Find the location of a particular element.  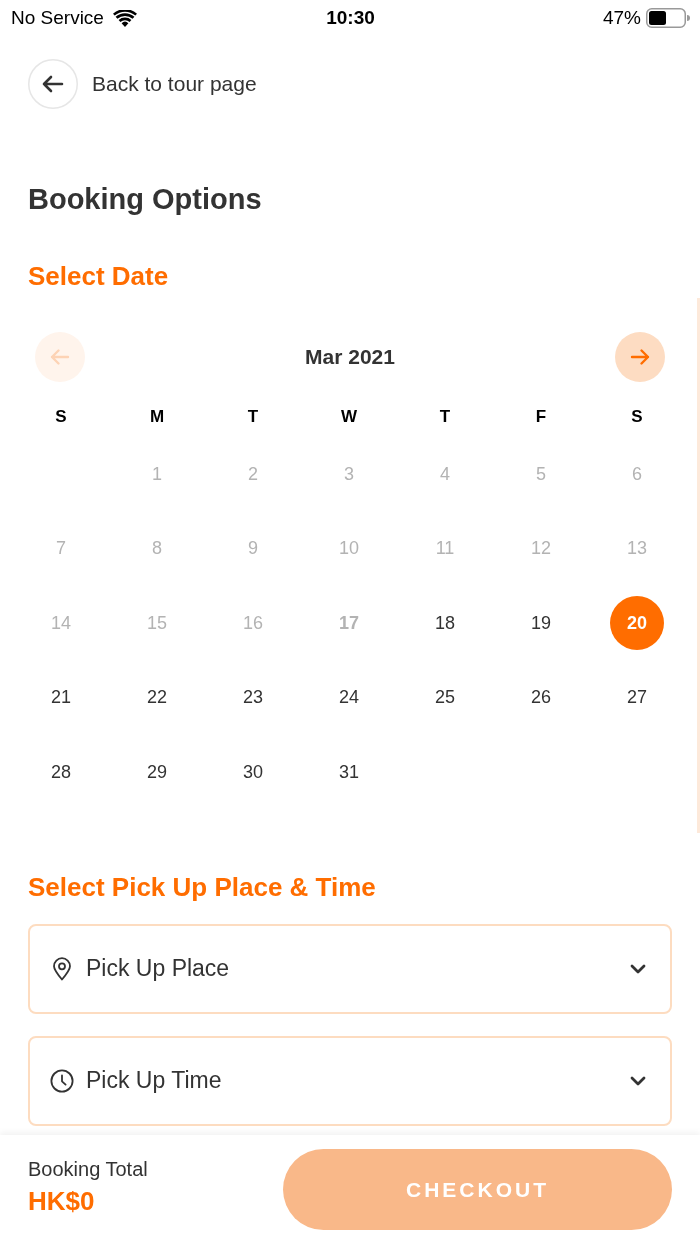

section-heading: Select Date is located at coordinates (99, 276).